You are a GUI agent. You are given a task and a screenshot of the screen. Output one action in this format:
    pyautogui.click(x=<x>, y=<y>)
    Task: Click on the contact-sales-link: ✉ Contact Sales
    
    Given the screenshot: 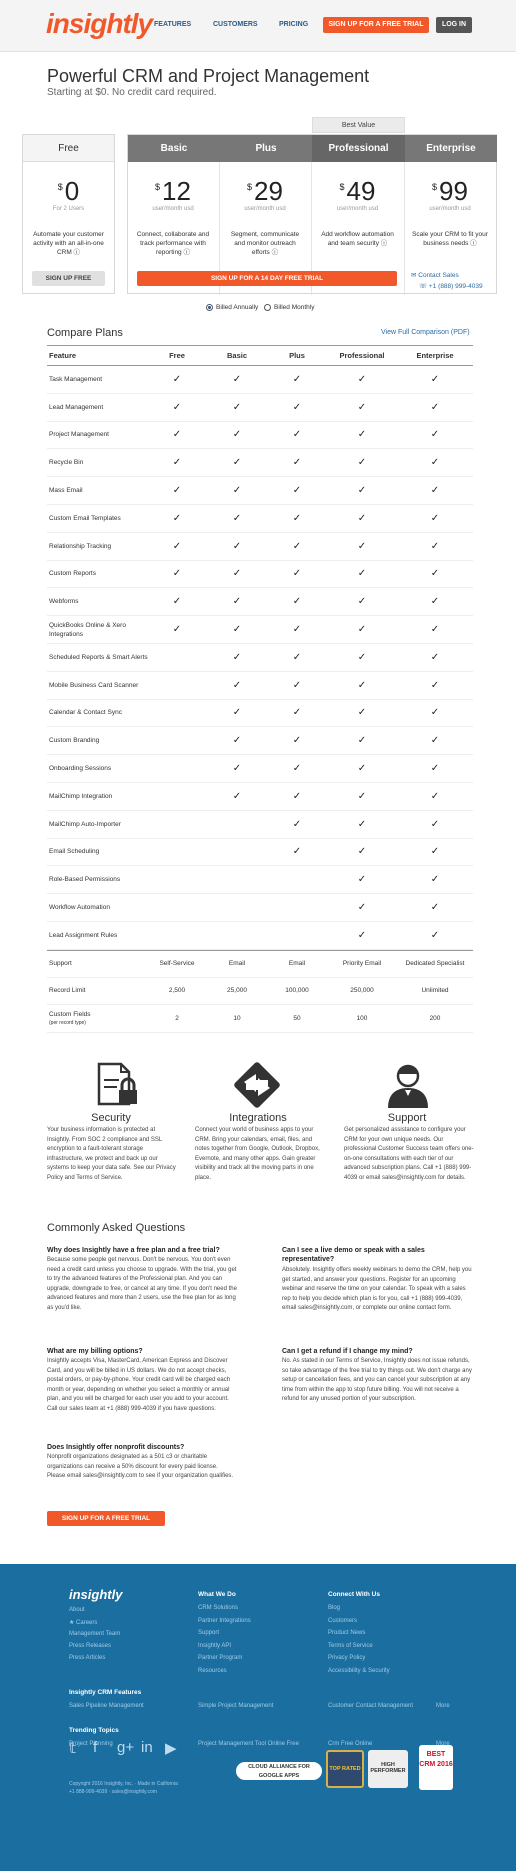 What is the action you would take?
    pyautogui.click(x=435, y=275)
    